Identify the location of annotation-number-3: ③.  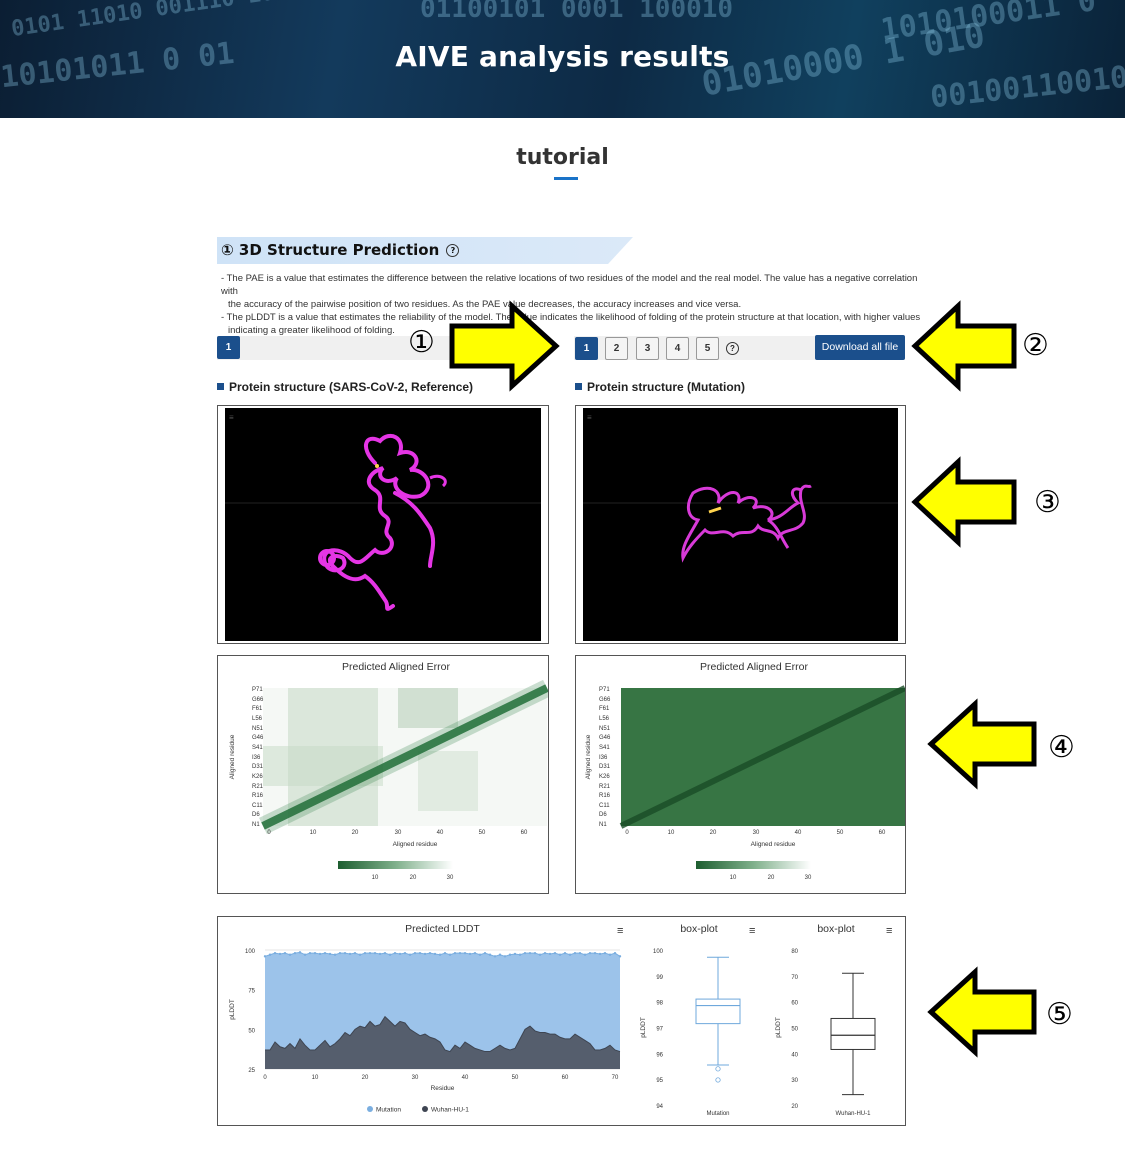
(1047, 502).